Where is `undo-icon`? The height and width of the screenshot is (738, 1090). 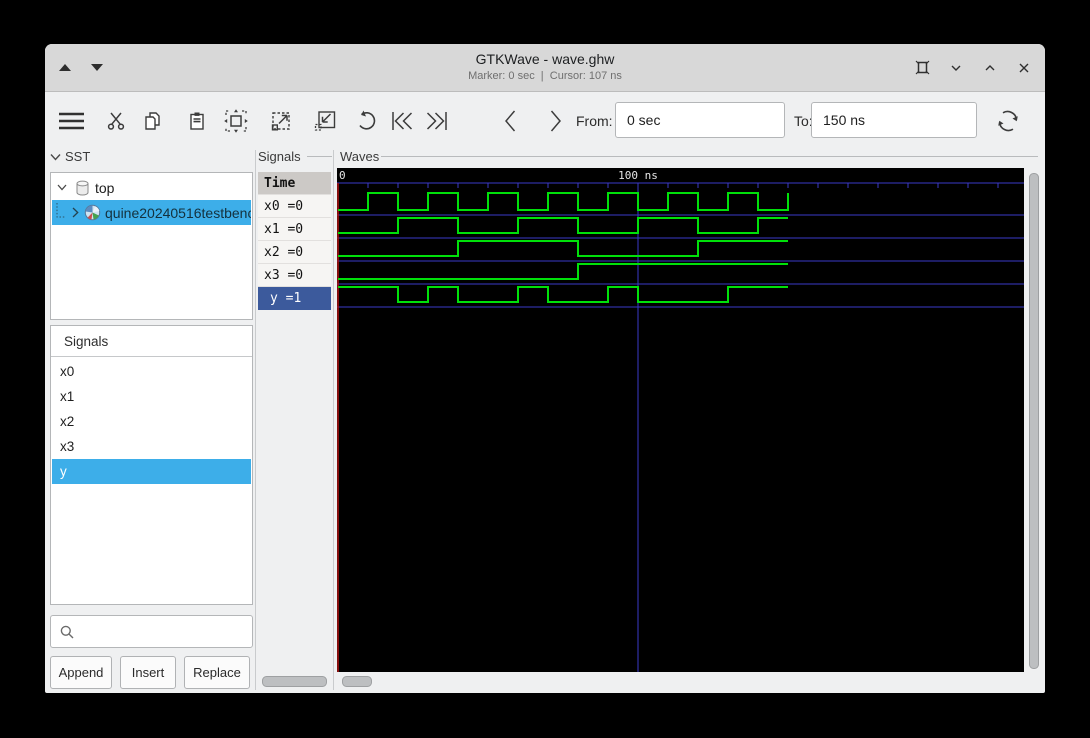
undo-icon is located at coordinates (367, 120).